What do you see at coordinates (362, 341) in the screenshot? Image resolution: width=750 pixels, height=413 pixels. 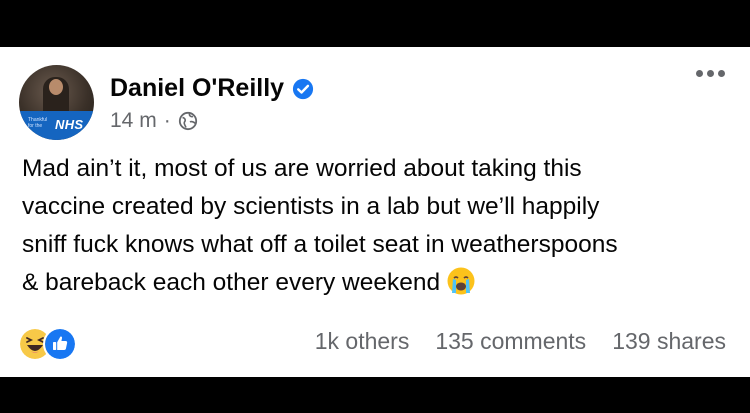 I see `reactions-count: 1k others` at bounding box center [362, 341].